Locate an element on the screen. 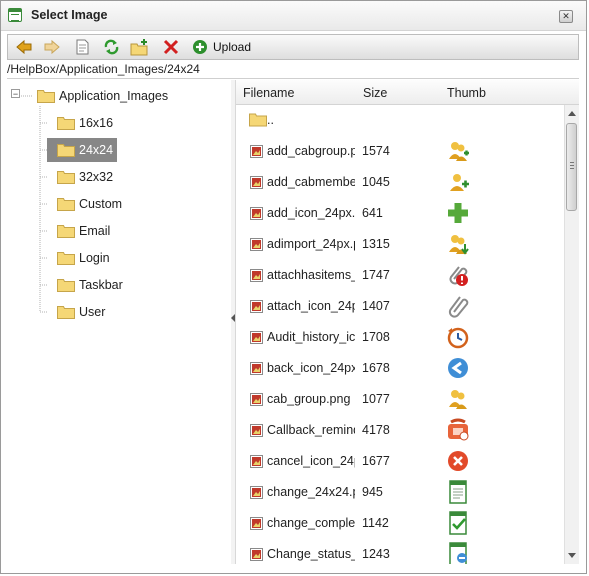  scroll-down-icon is located at coordinates (572, 555).